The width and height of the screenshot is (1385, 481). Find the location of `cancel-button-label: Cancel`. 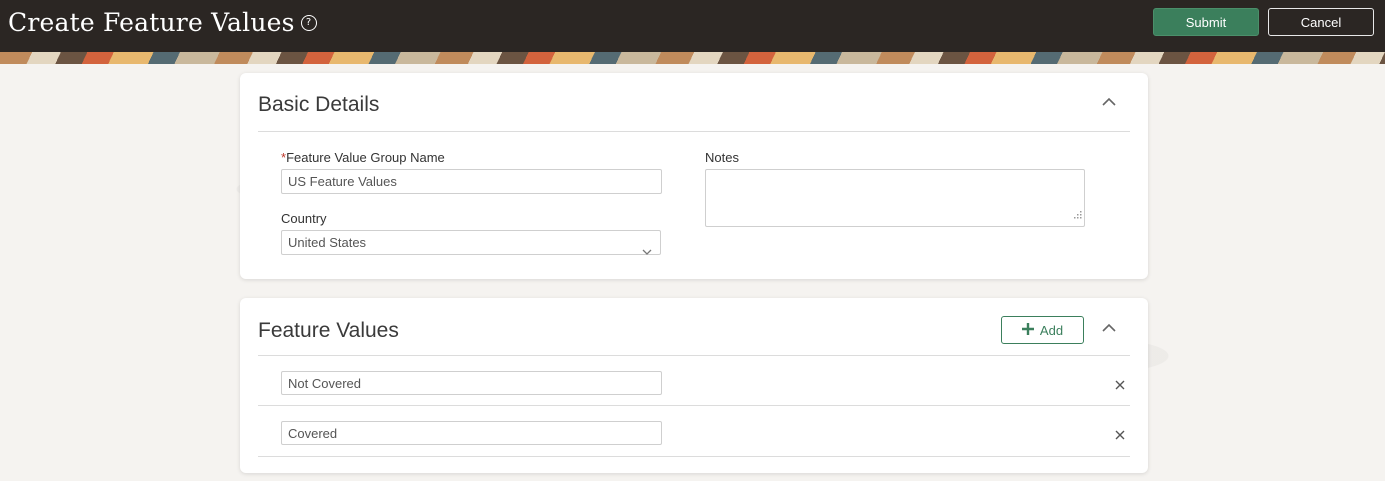

cancel-button-label: Cancel is located at coordinates (1321, 22).